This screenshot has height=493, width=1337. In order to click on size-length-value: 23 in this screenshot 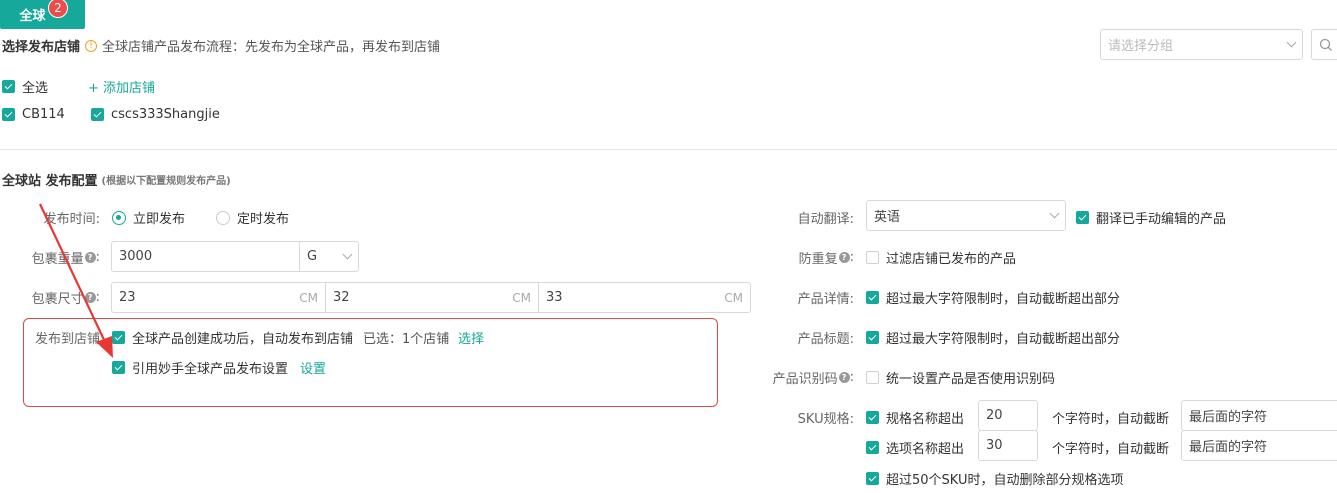, I will do `click(127, 297)`.